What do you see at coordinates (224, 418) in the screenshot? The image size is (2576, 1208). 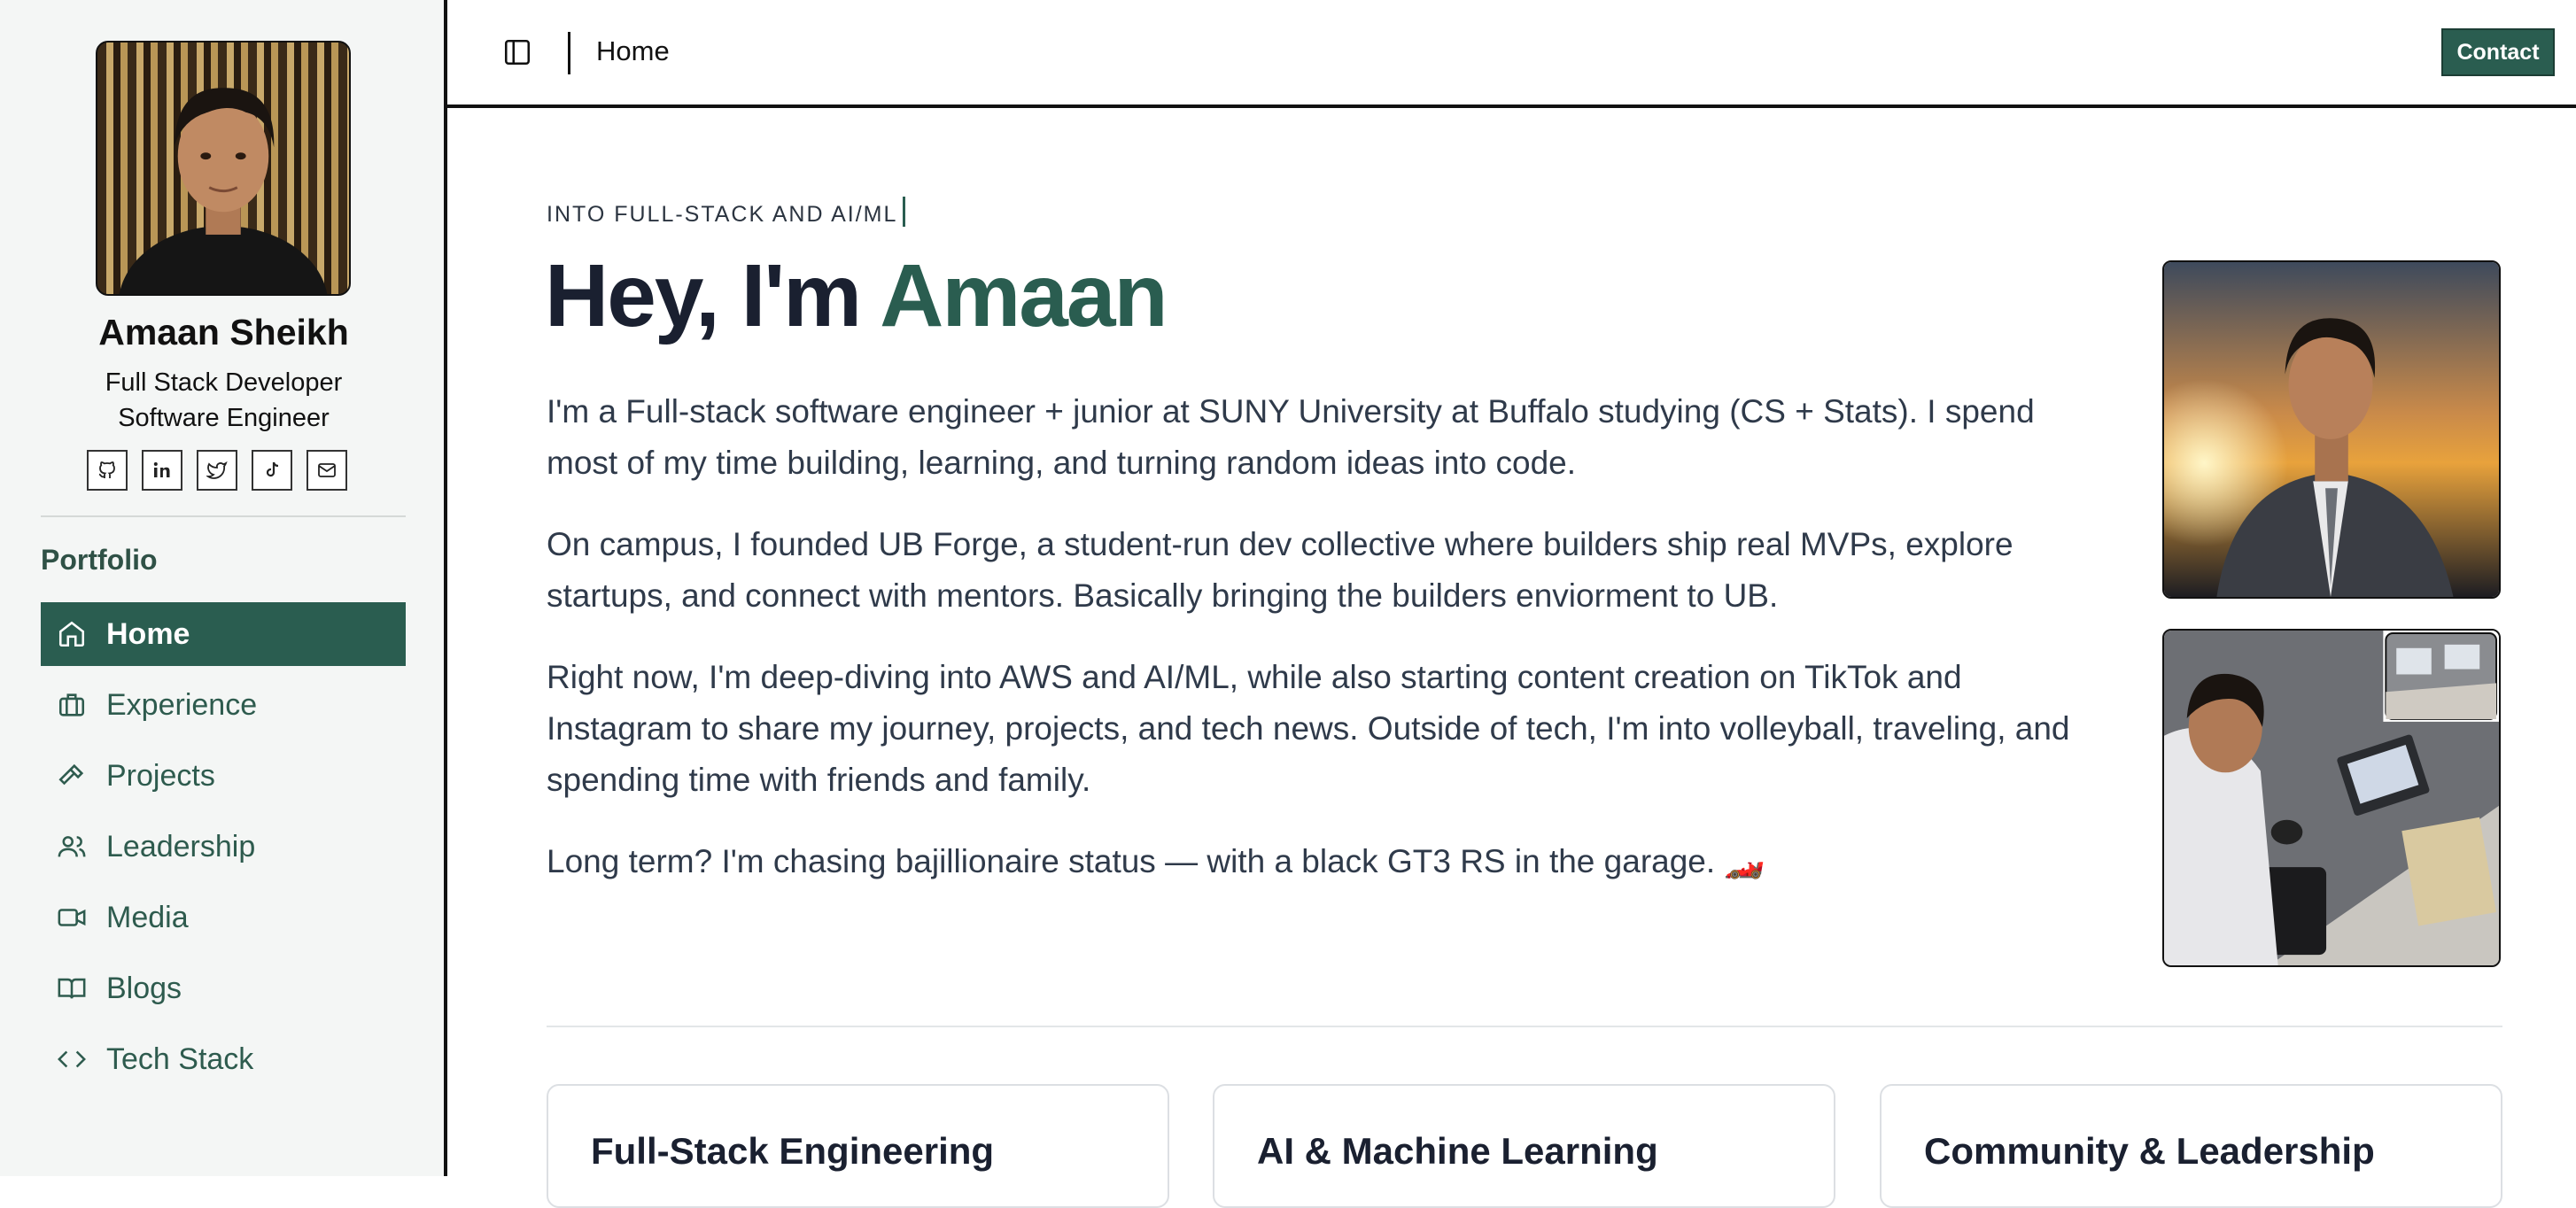 I see `profile-role-secondary: Software Engineer` at bounding box center [224, 418].